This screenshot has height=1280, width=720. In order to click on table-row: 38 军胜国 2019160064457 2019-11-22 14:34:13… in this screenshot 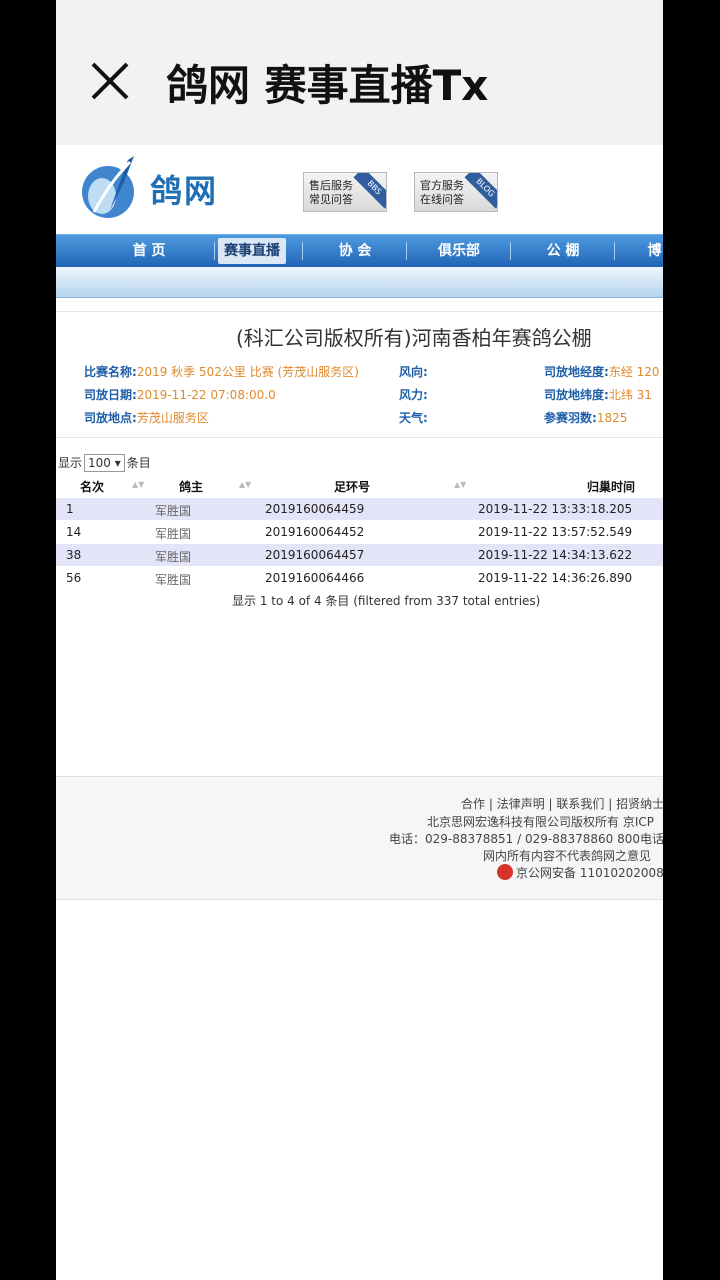, I will do `click(359, 555)`.